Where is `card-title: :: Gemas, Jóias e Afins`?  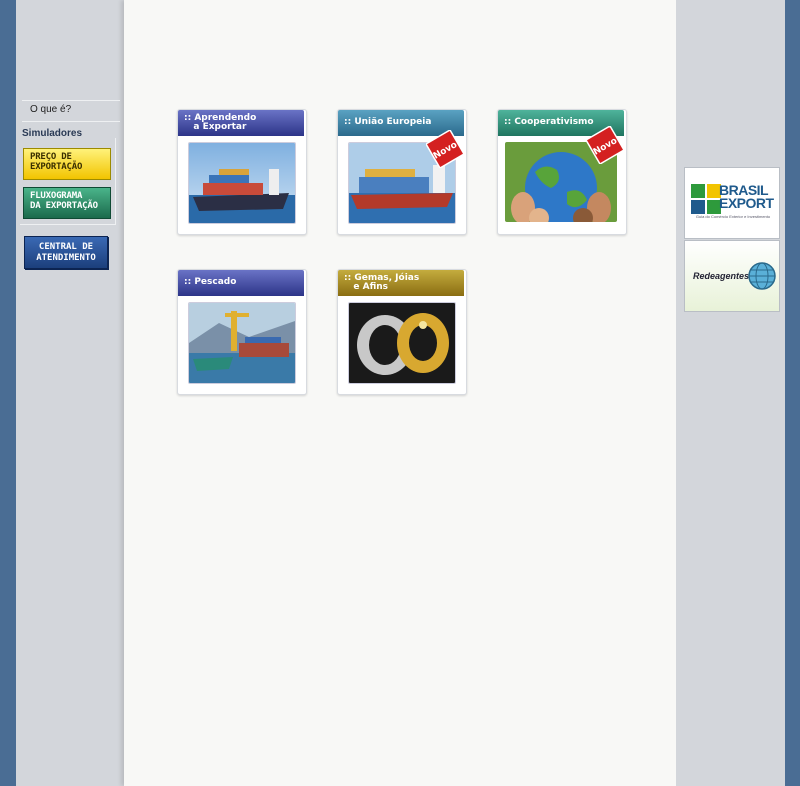
card-title: :: Gemas, Jóias e Afins is located at coordinates (401, 283).